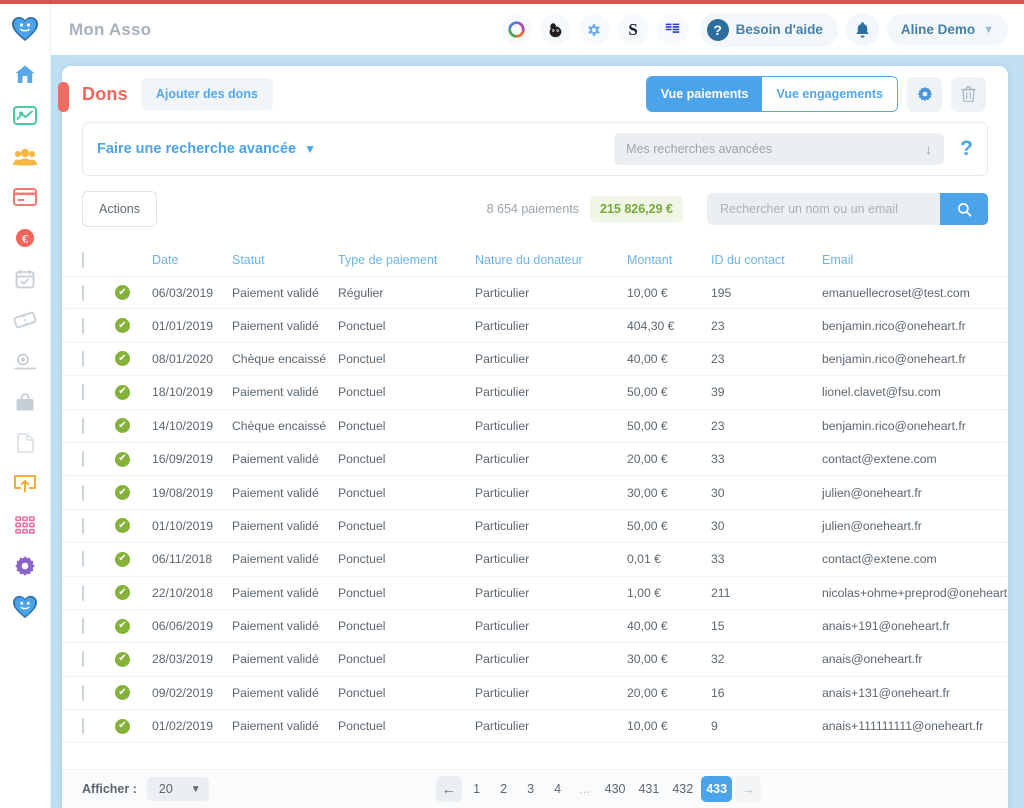 Image resolution: width=1024 pixels, height=808 pixels. What do you see at coordinates (25, 320) in the screenshot?
I see `sidebar-item-tickets` at bounding box center [25, 320].